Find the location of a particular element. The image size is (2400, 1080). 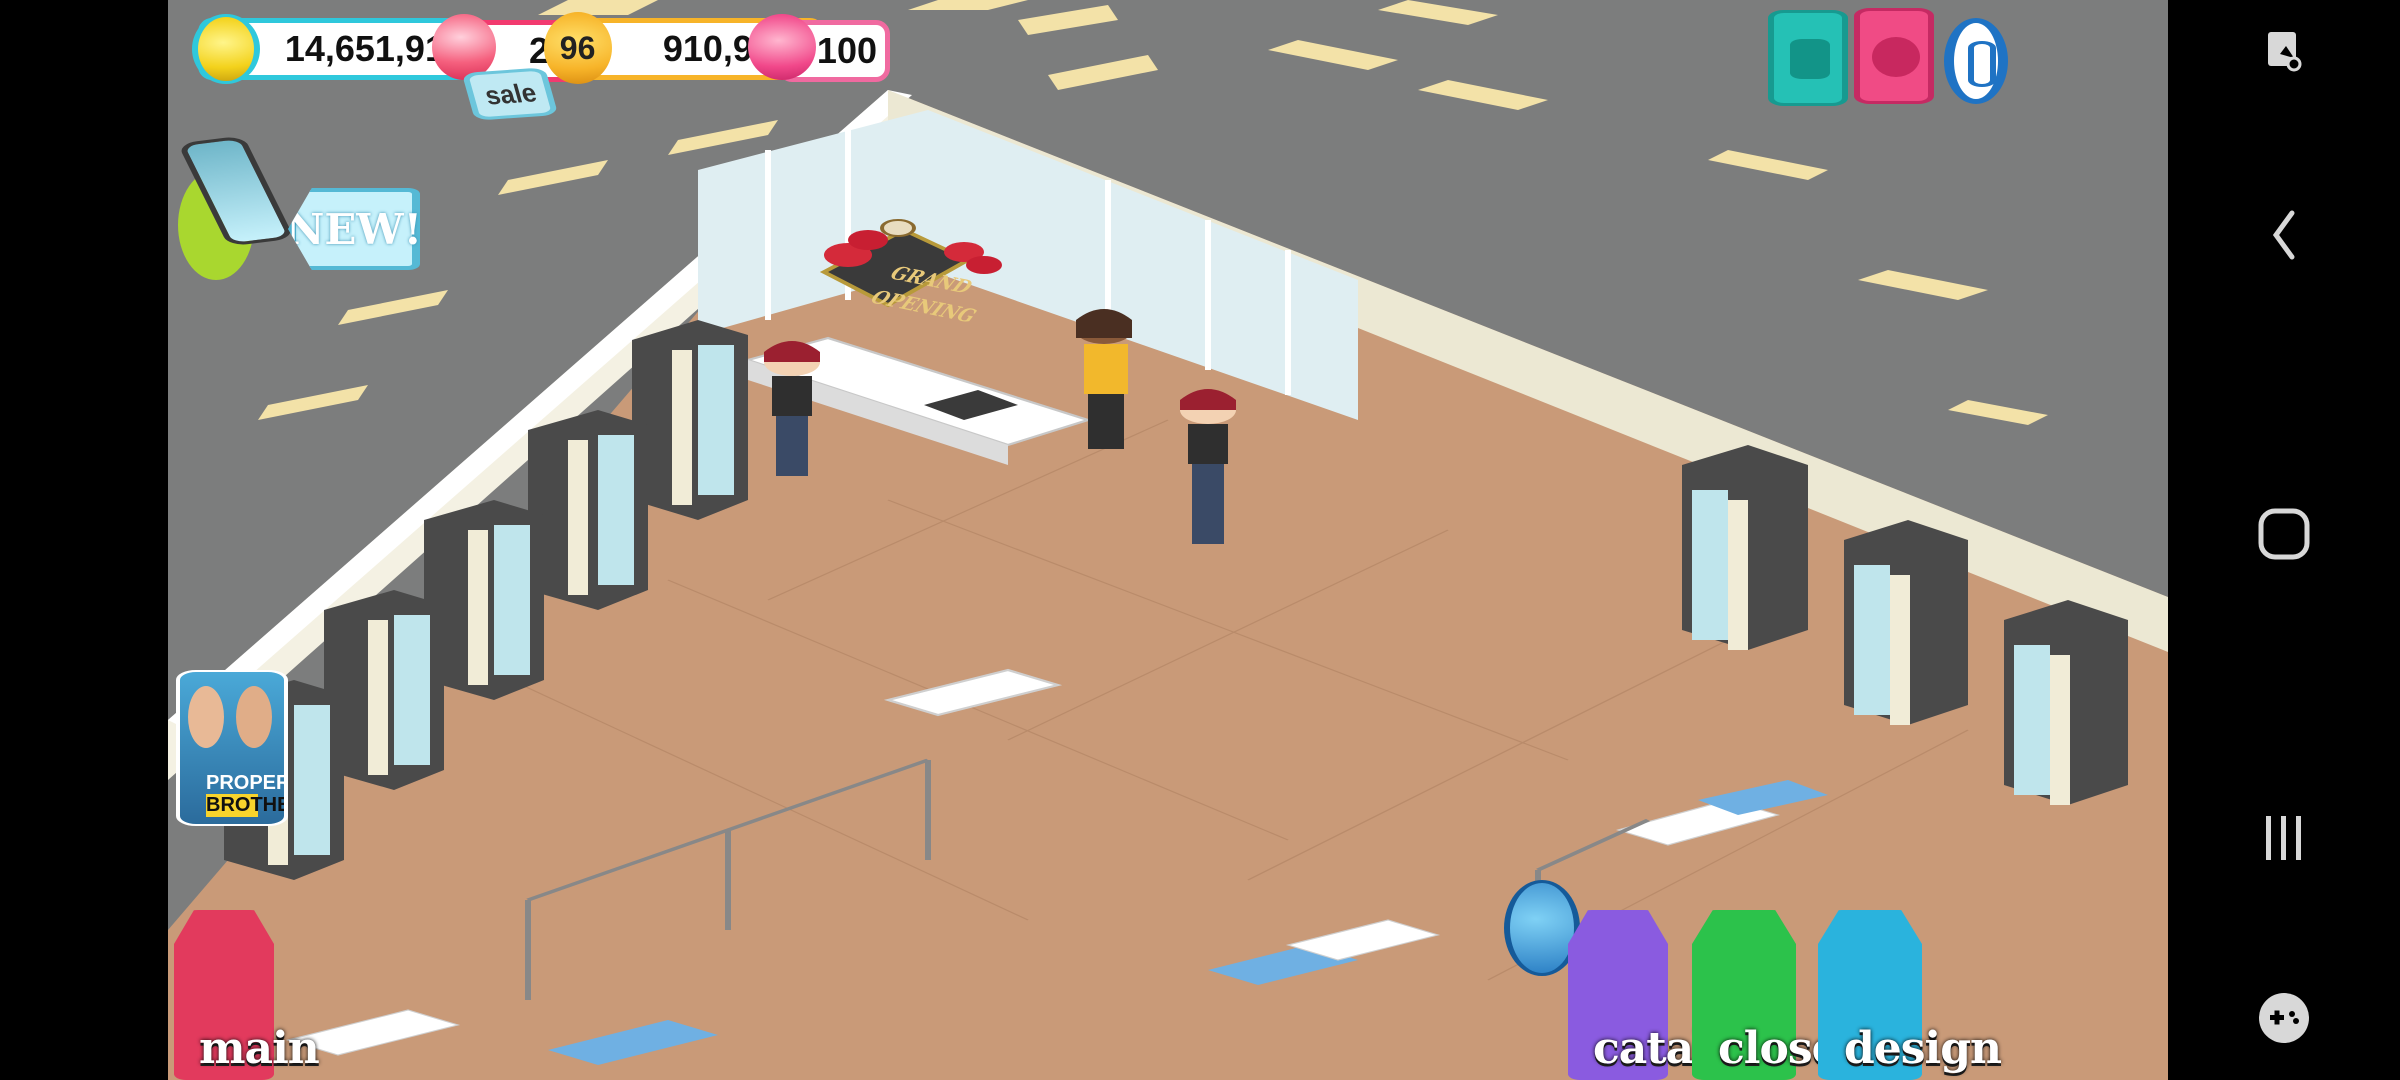

chat-button is located at coordinates (1894, 56).